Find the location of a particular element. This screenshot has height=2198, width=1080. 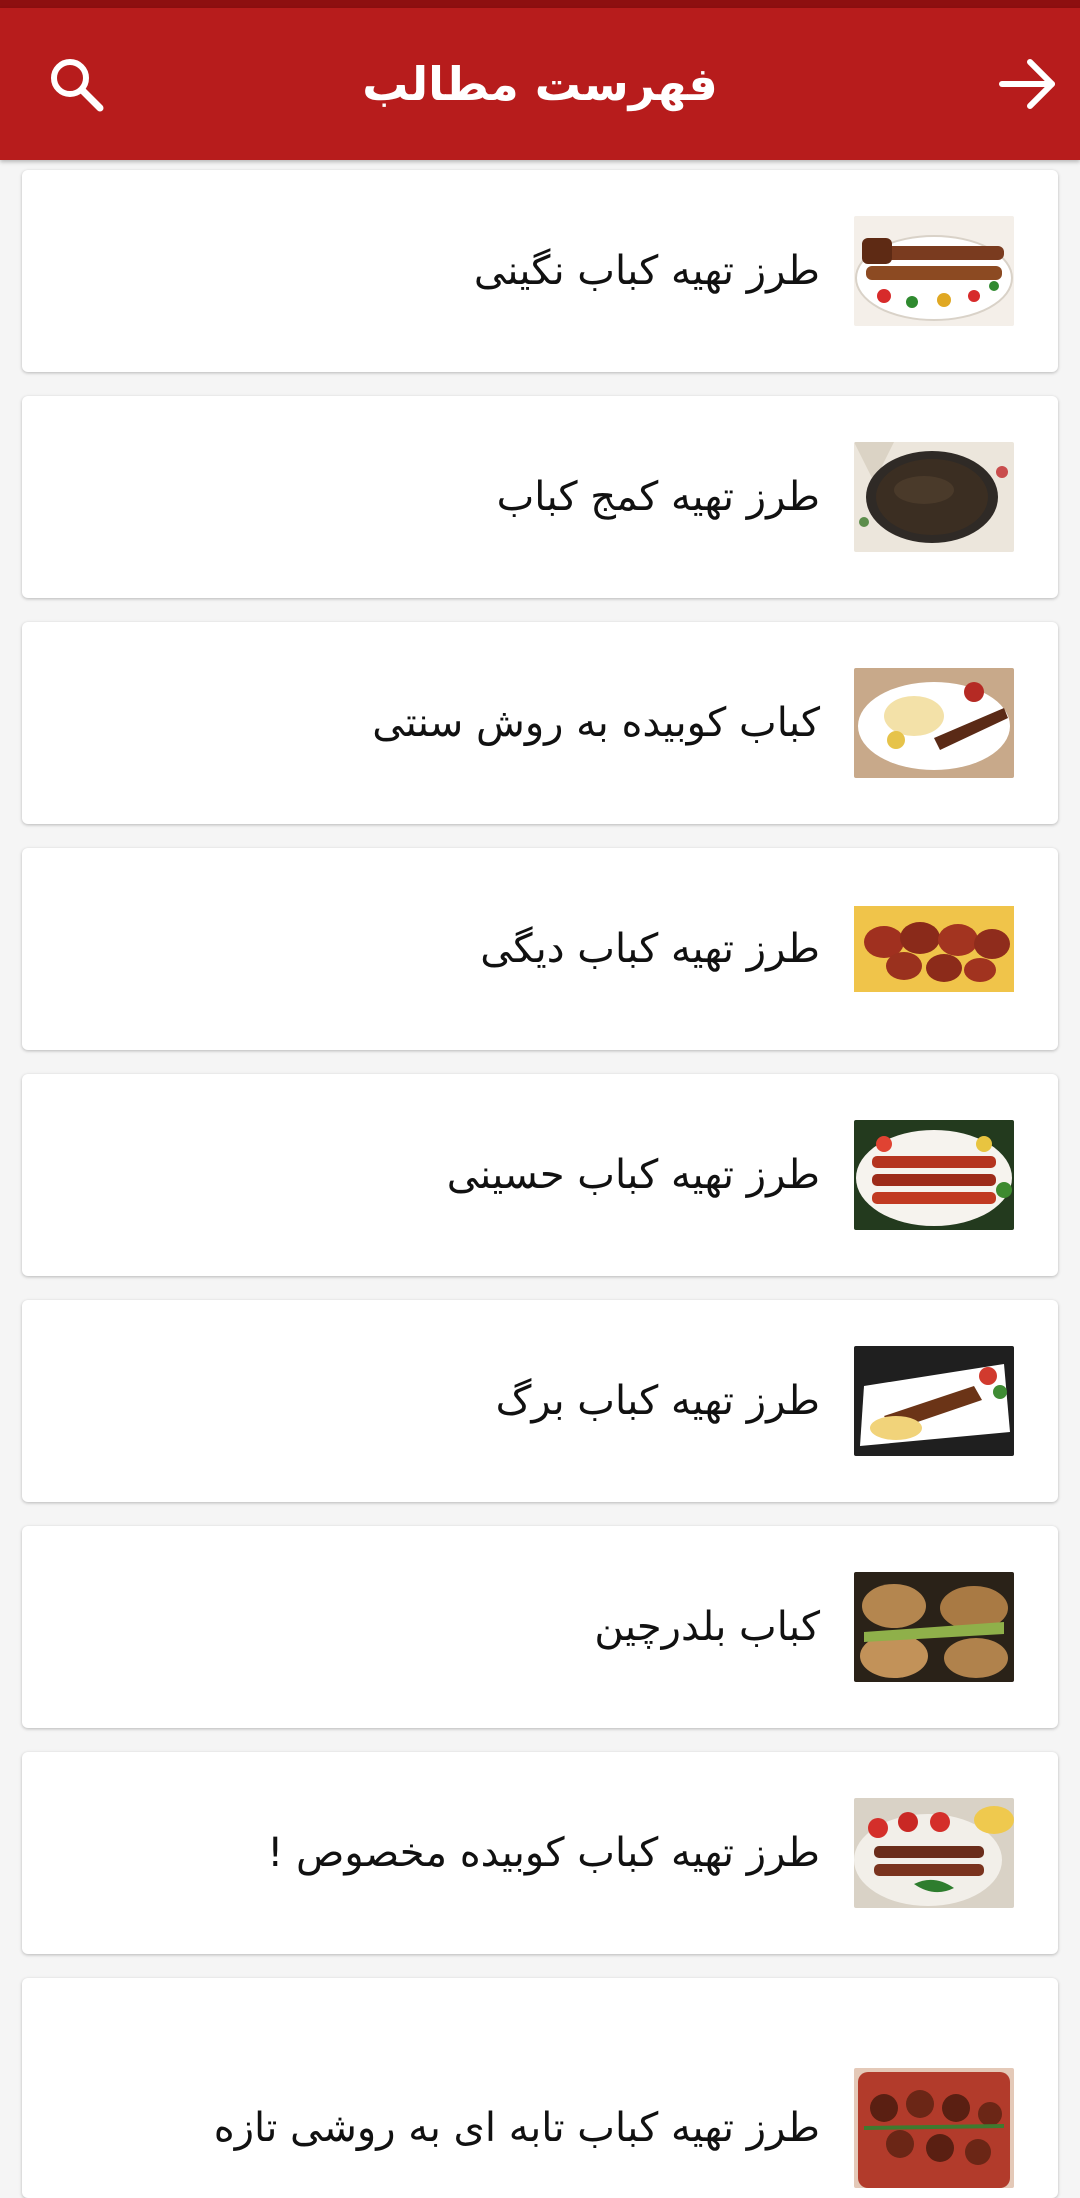

kebab-platter-thumbnail is located at coordinates (934, 271).